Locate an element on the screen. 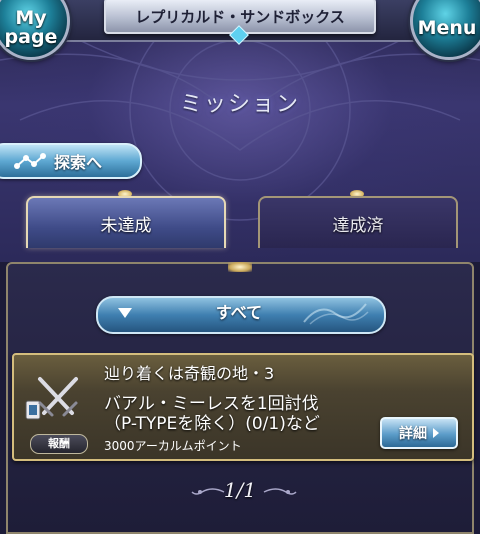 This screenshot has width=480, height=534. explore-button-label: 探索へ is located at coordinates (78, 162).